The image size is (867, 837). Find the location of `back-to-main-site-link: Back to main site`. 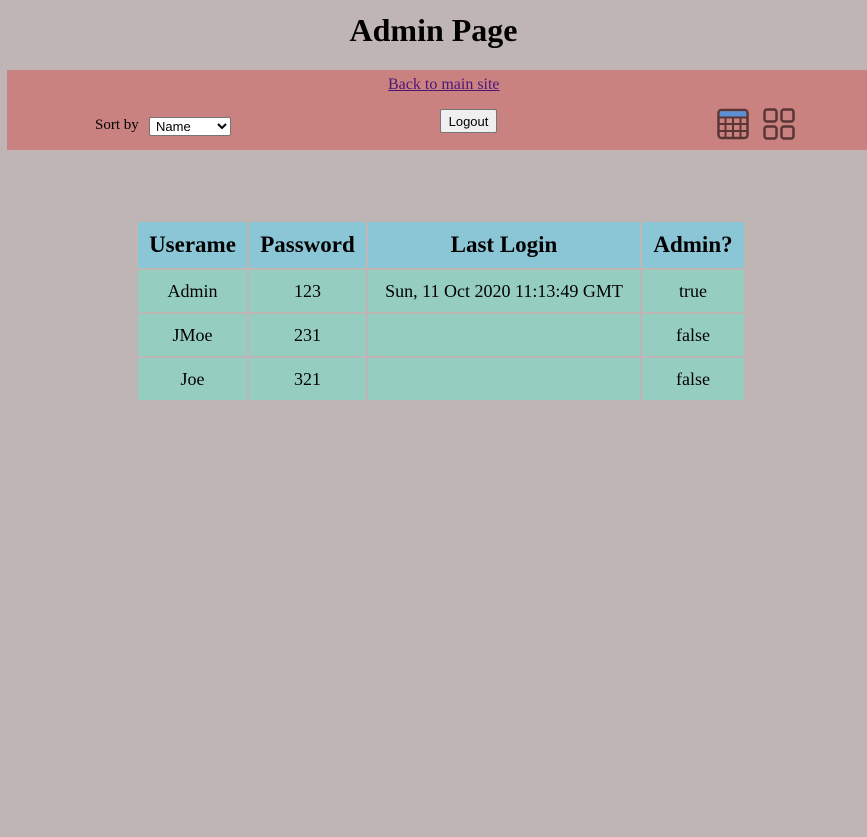

back-to-main-site-link: Back to main site is located at coordinates (444, 85).